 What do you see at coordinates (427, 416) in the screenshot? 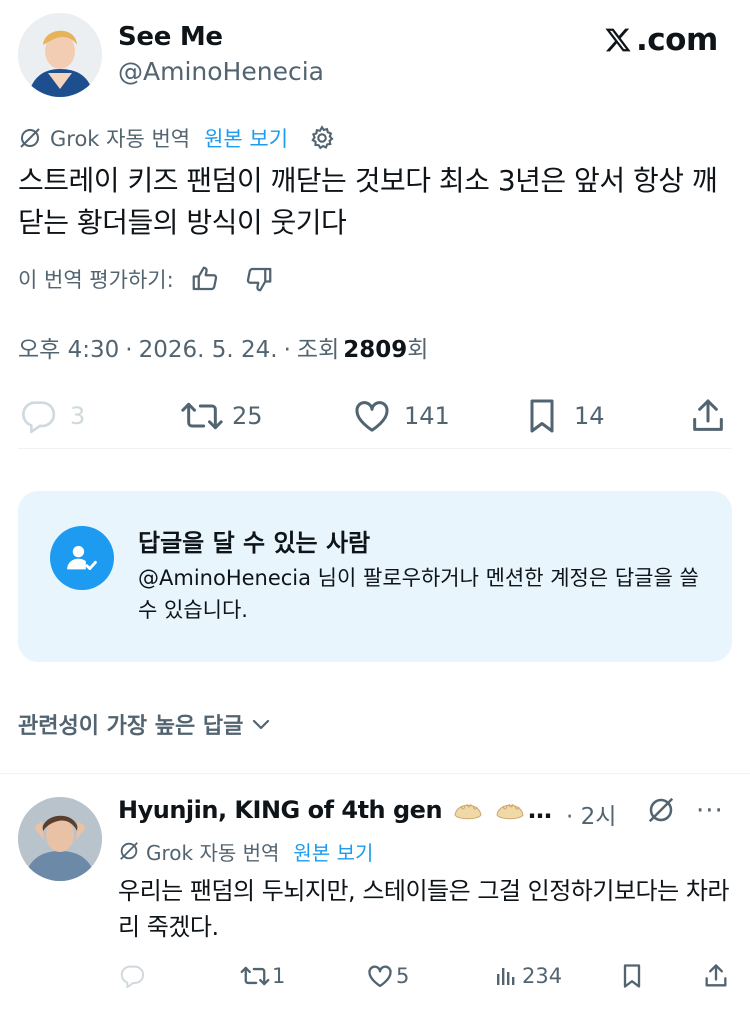
I see `like-count: 141` at bounding box center [427, 416].